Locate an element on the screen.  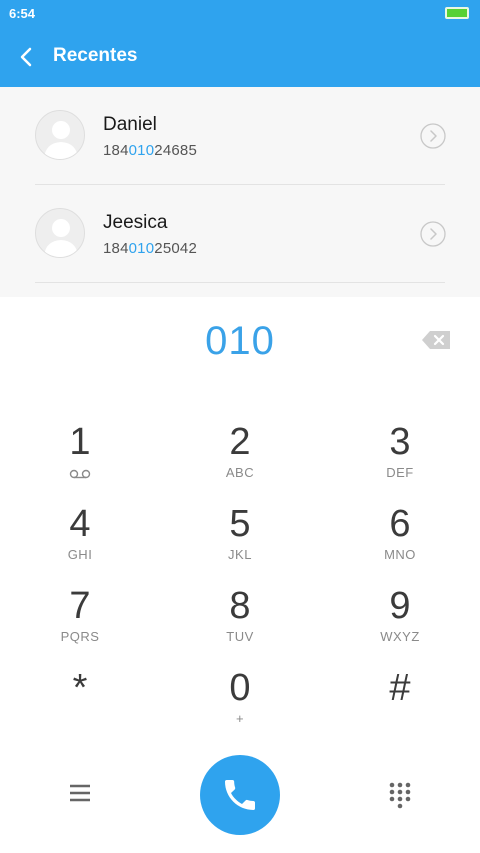
key-digit: 9 is located at coordinates (400, 606).